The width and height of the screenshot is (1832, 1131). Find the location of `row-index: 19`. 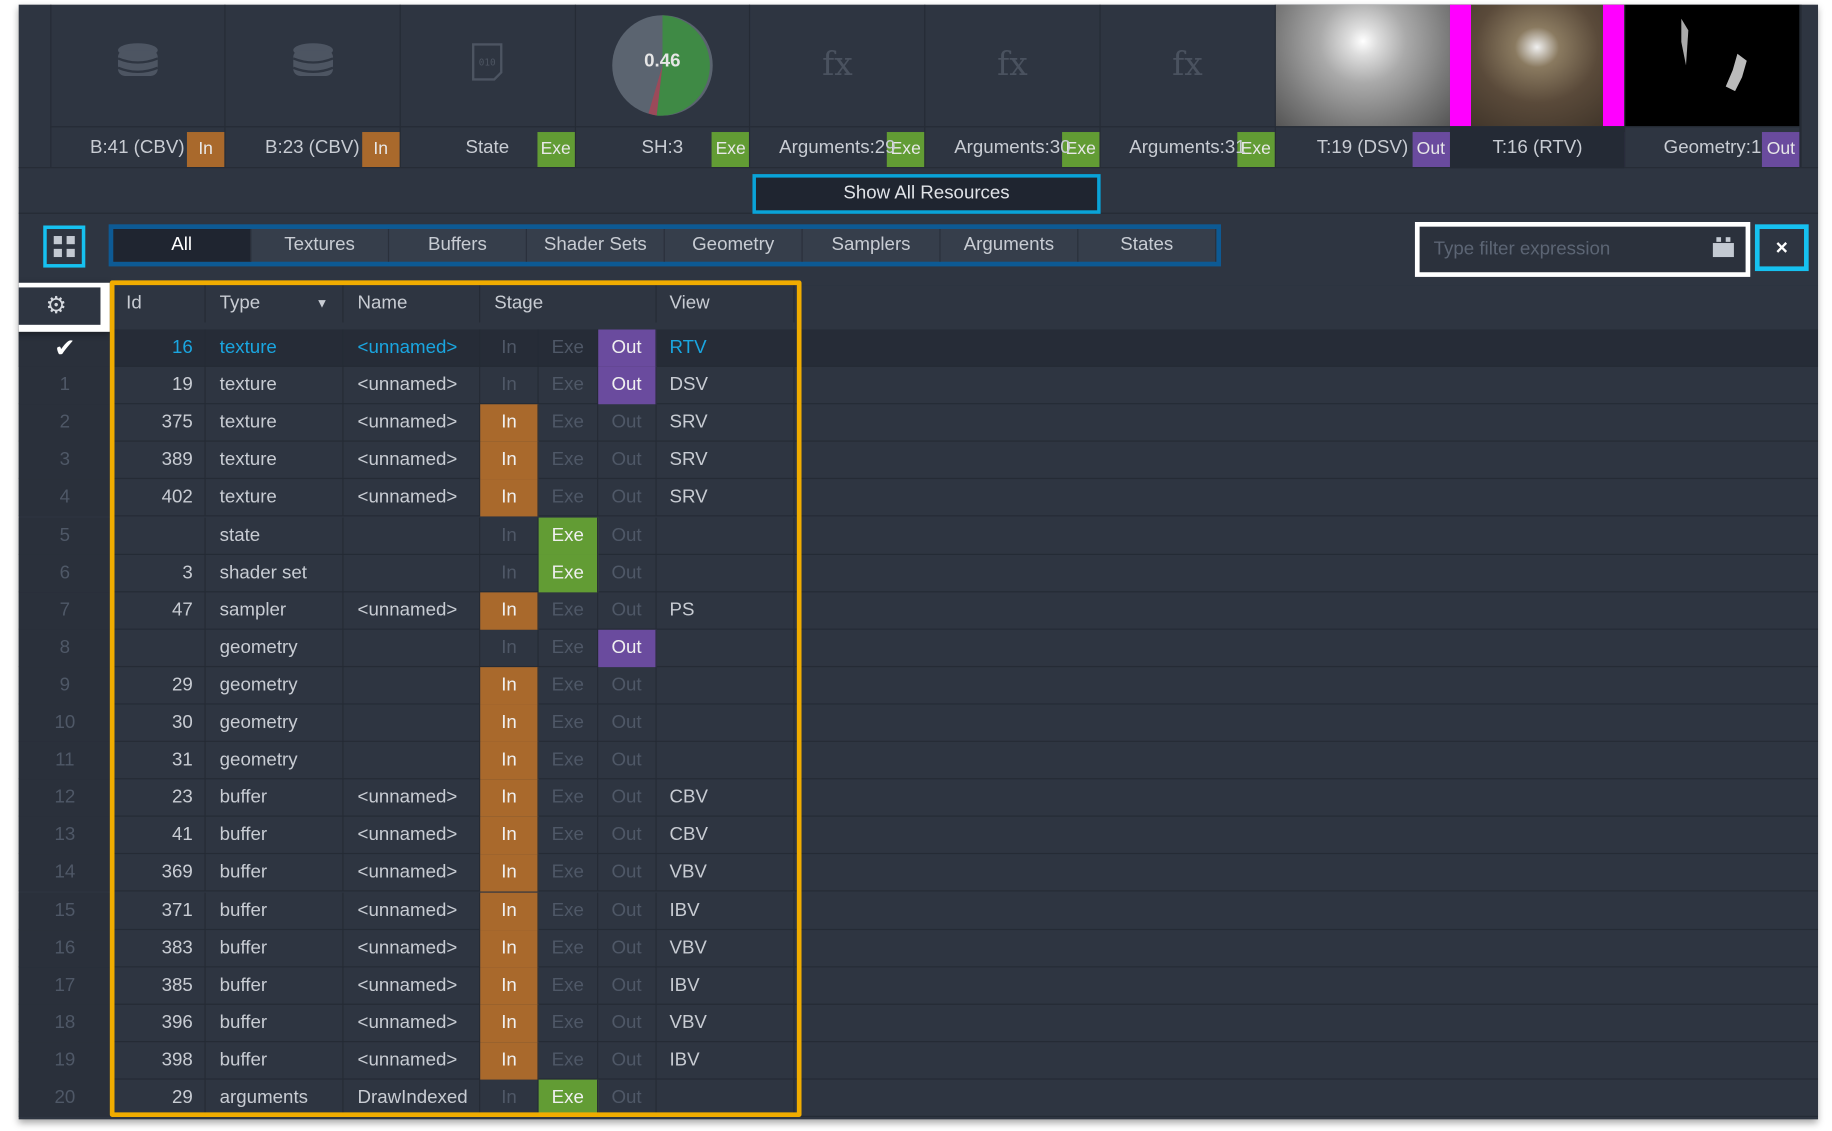

row-index: 19 is located at coordinates (65, 1061).